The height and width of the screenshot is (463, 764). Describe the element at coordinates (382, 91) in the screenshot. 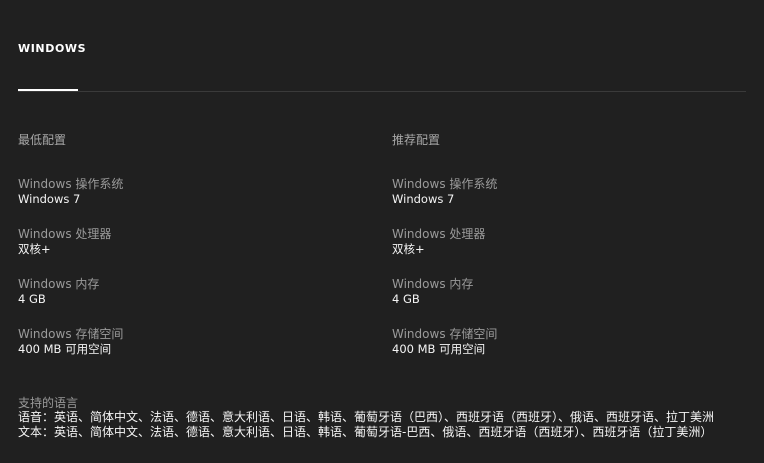

I see `tab-divider` at that location.